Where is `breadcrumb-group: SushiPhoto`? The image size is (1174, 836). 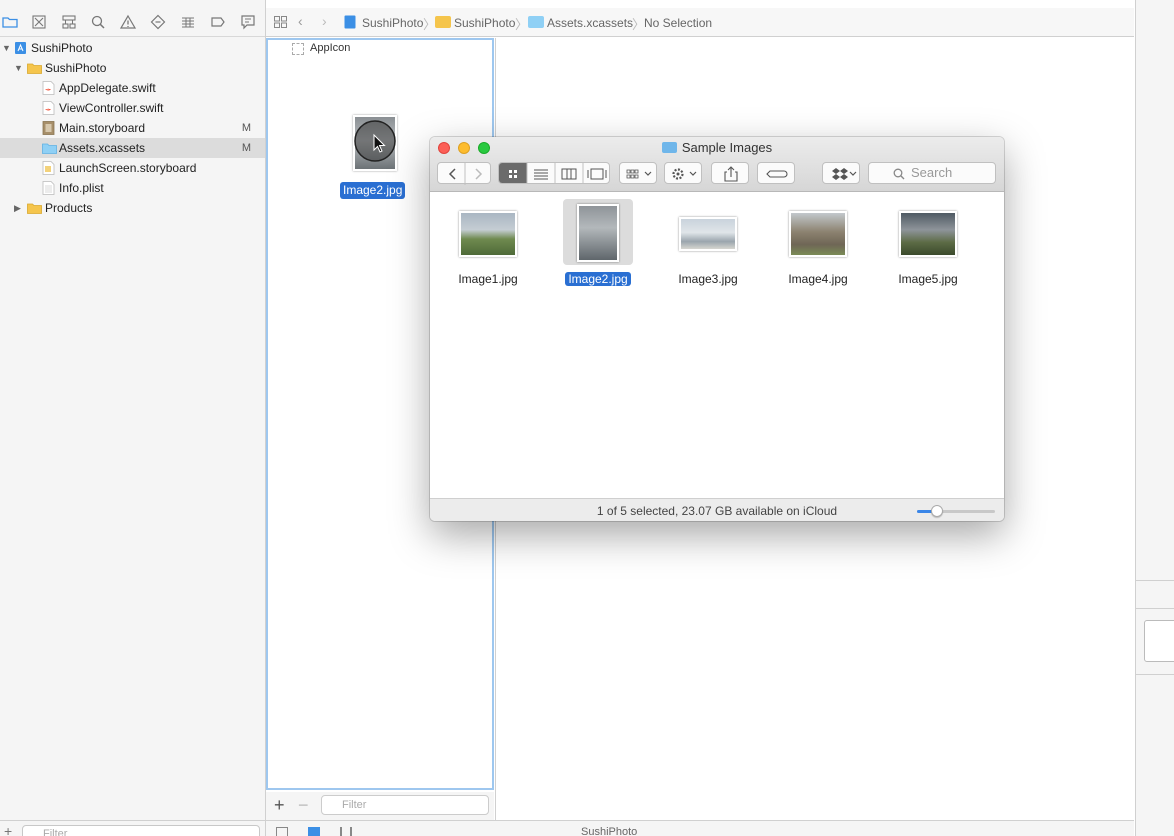 breadcrumb-group: SushiPhoto is located at coordinates (484, 23).